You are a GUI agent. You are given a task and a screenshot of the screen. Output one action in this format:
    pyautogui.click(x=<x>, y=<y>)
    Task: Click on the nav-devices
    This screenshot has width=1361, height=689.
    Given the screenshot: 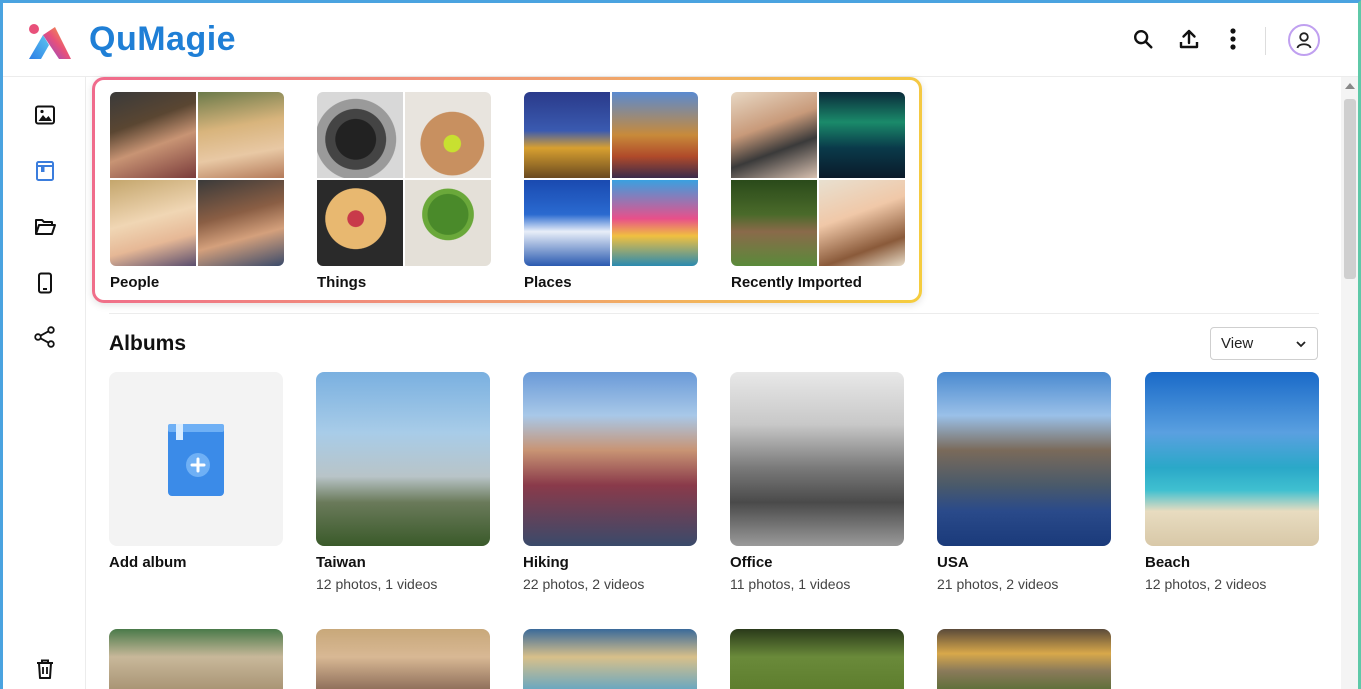 What is the action you would take?
    pyautogui.click(x=45, y=283)
    